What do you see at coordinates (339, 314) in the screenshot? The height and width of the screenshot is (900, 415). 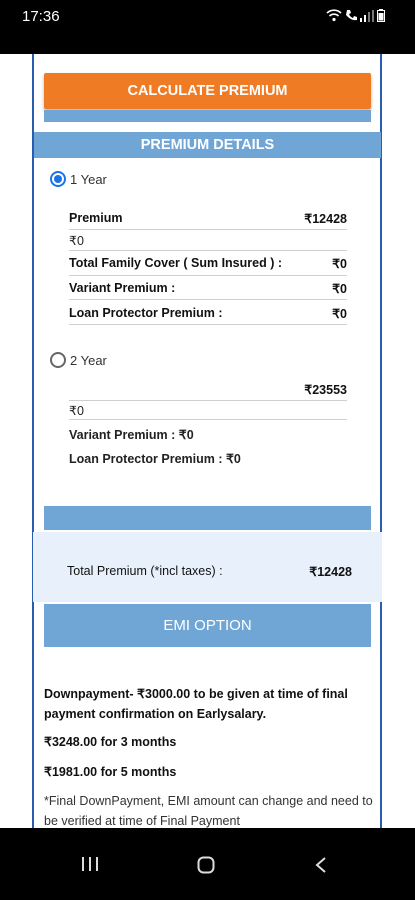 I see `loan-protector-value: ₹0` at bounding box center [339, 314].